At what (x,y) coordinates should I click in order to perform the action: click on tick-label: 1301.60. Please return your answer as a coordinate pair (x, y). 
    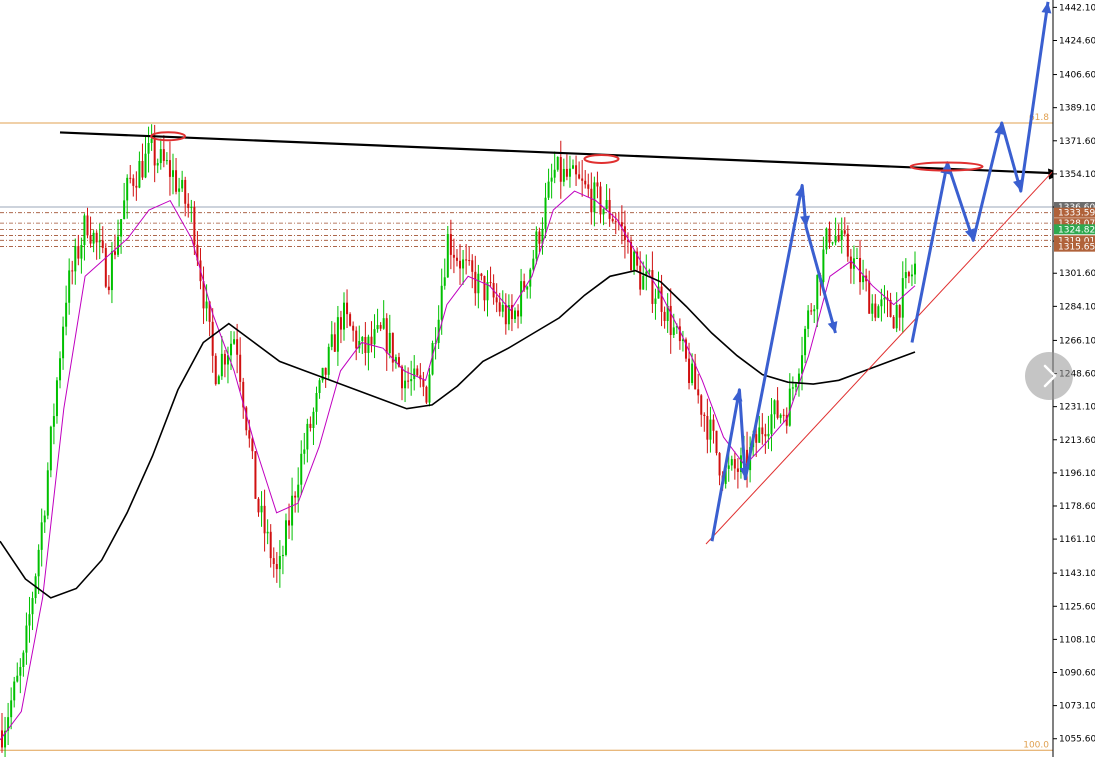
    Looking at the image, I should click on (1077, 274).